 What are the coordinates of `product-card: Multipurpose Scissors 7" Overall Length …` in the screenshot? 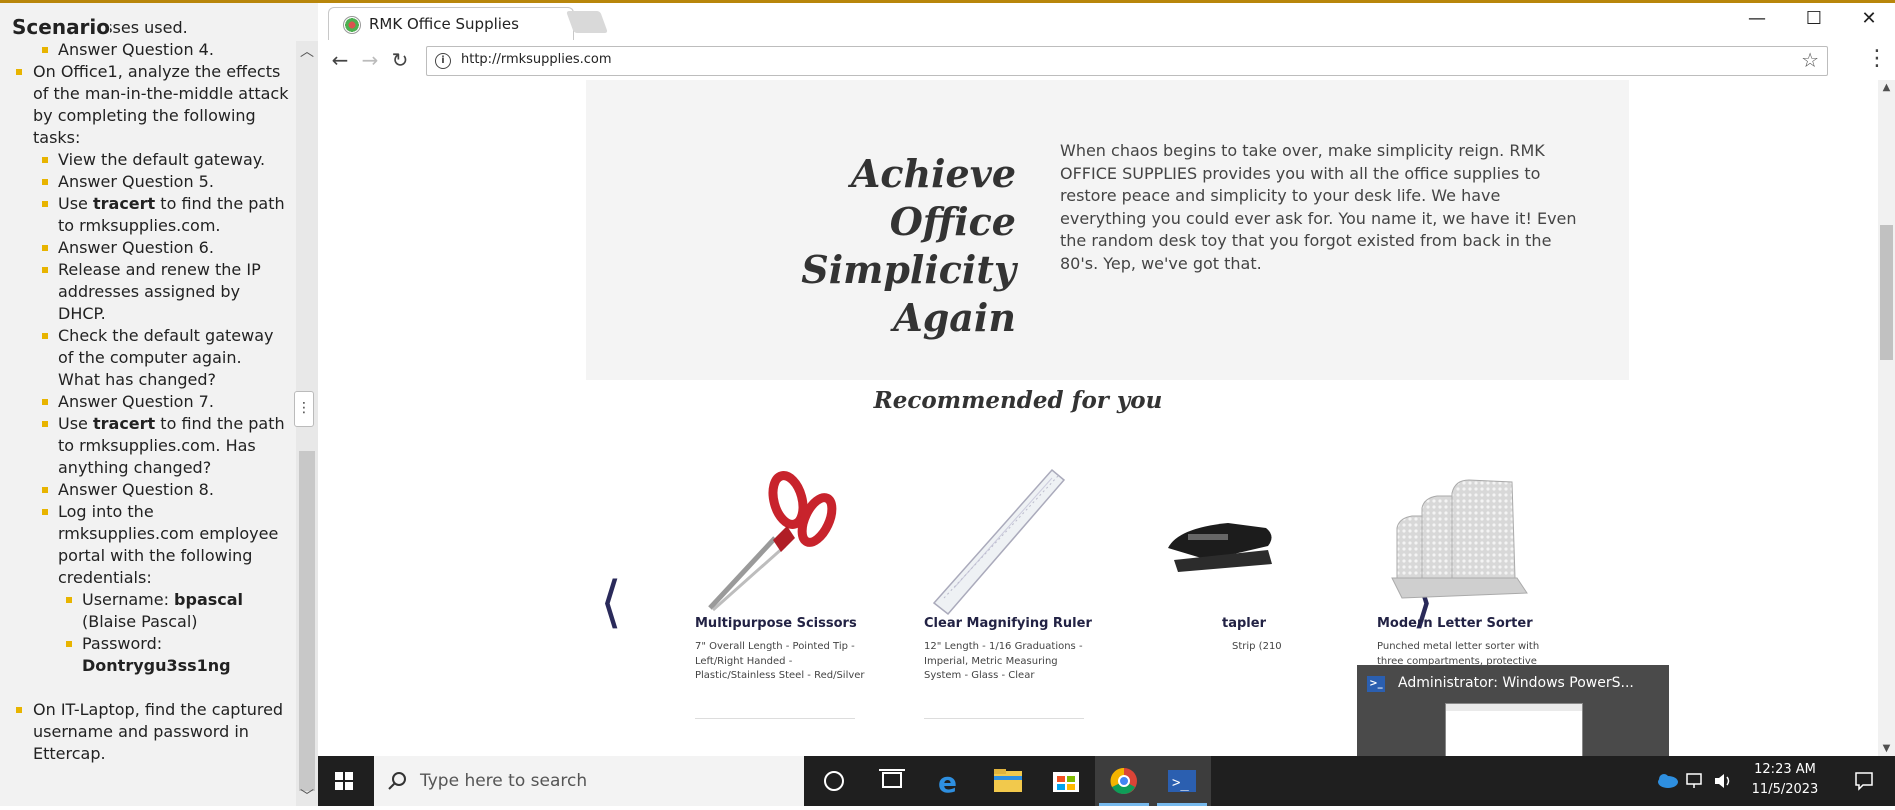 It's located at (785, 593).